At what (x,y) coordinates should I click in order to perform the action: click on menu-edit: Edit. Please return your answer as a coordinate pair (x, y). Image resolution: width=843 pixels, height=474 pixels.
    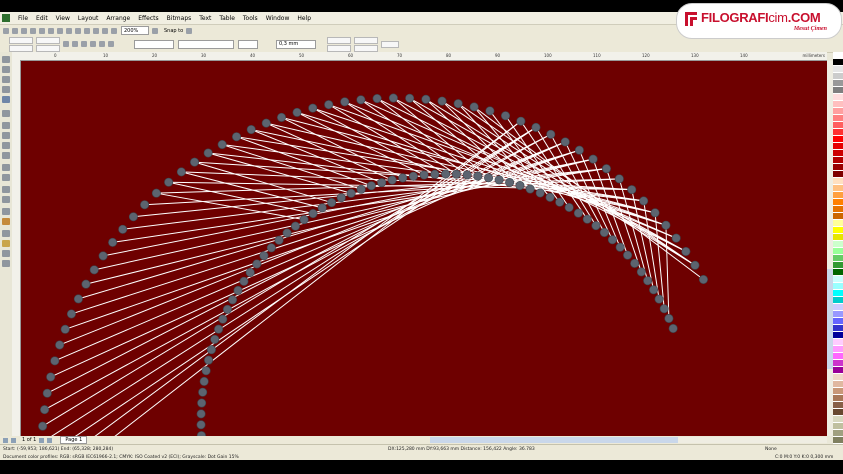
    Looking at the image, I should click on (42, 18).